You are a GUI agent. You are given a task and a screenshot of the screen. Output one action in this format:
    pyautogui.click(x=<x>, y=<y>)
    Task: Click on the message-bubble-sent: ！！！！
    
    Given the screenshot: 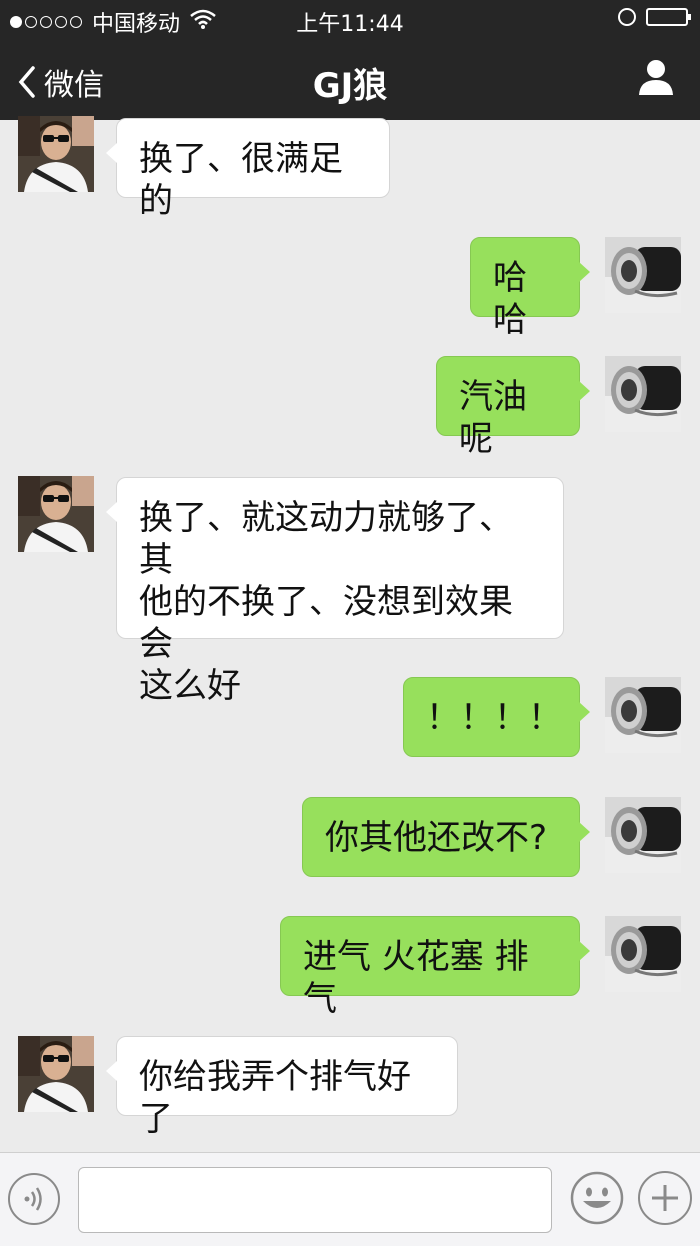 What is the action you would take?
    pyautogui.click(x=496, y=717)
    